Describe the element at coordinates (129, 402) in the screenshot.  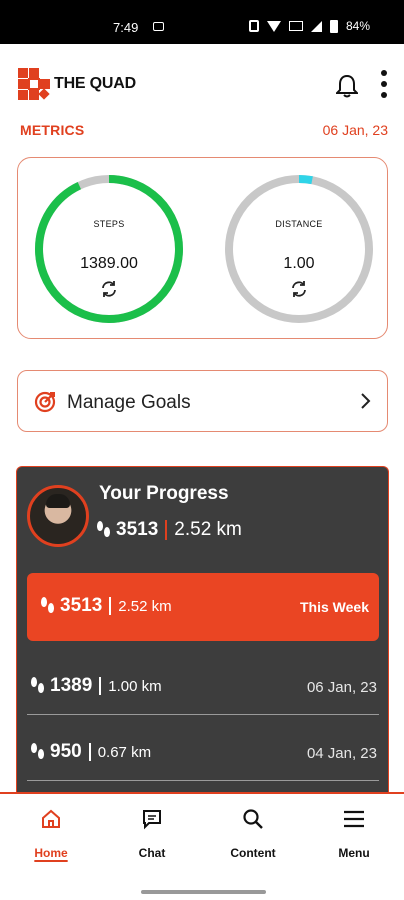
I see `manage-goals-label: Manage Goals` at that location.